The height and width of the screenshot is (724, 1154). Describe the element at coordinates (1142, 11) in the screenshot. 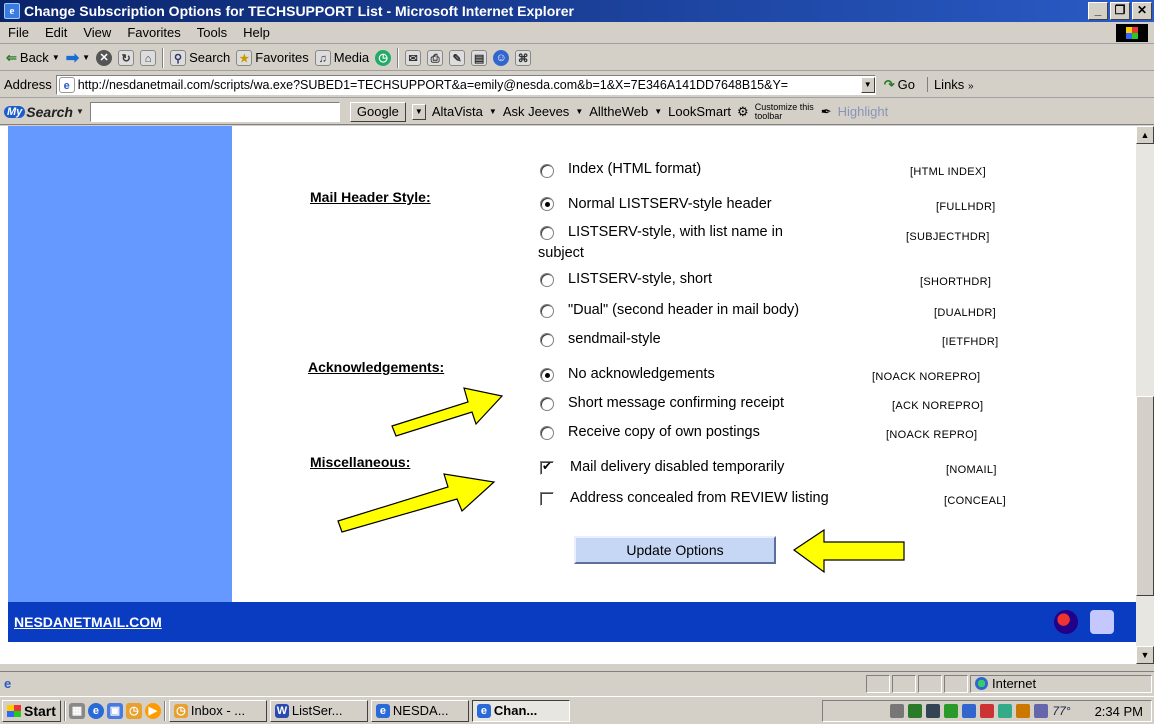

I see `close-button: ✕` at that location.